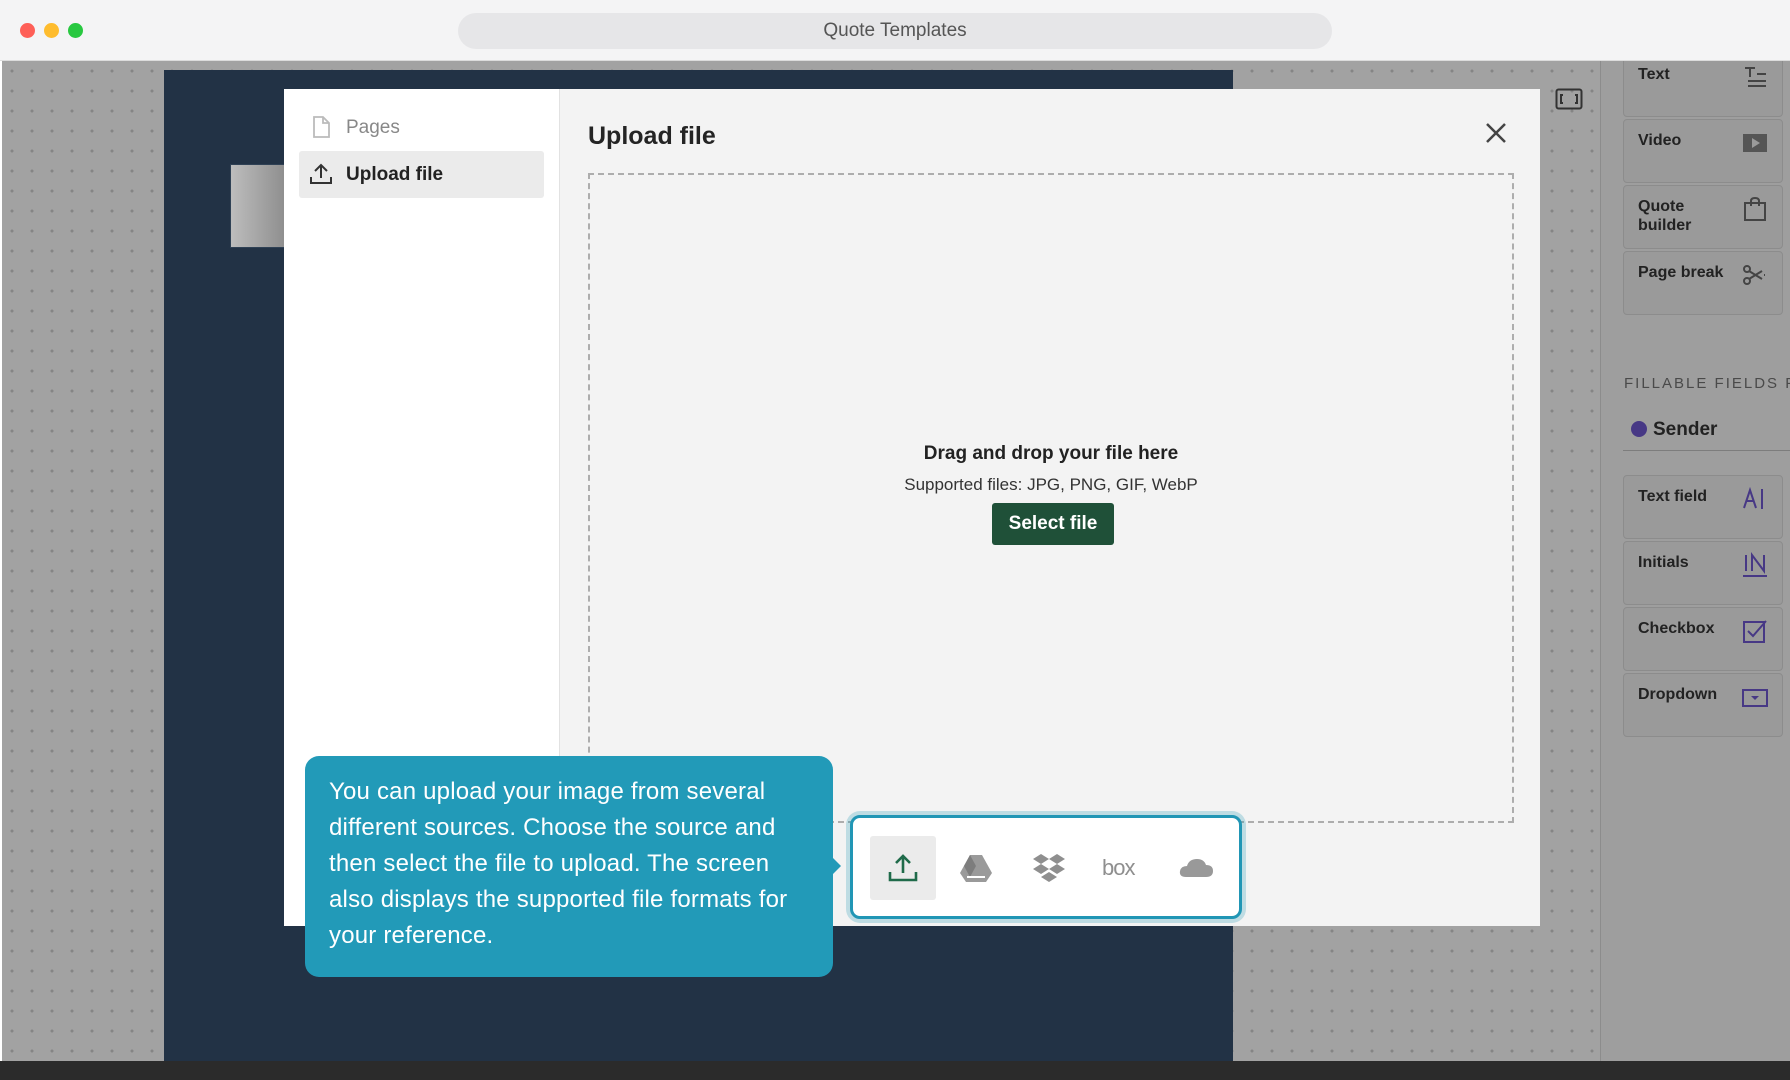 This screenshot has height=1080, width=1790. I want to click on close-icon, so click(1496, 133).